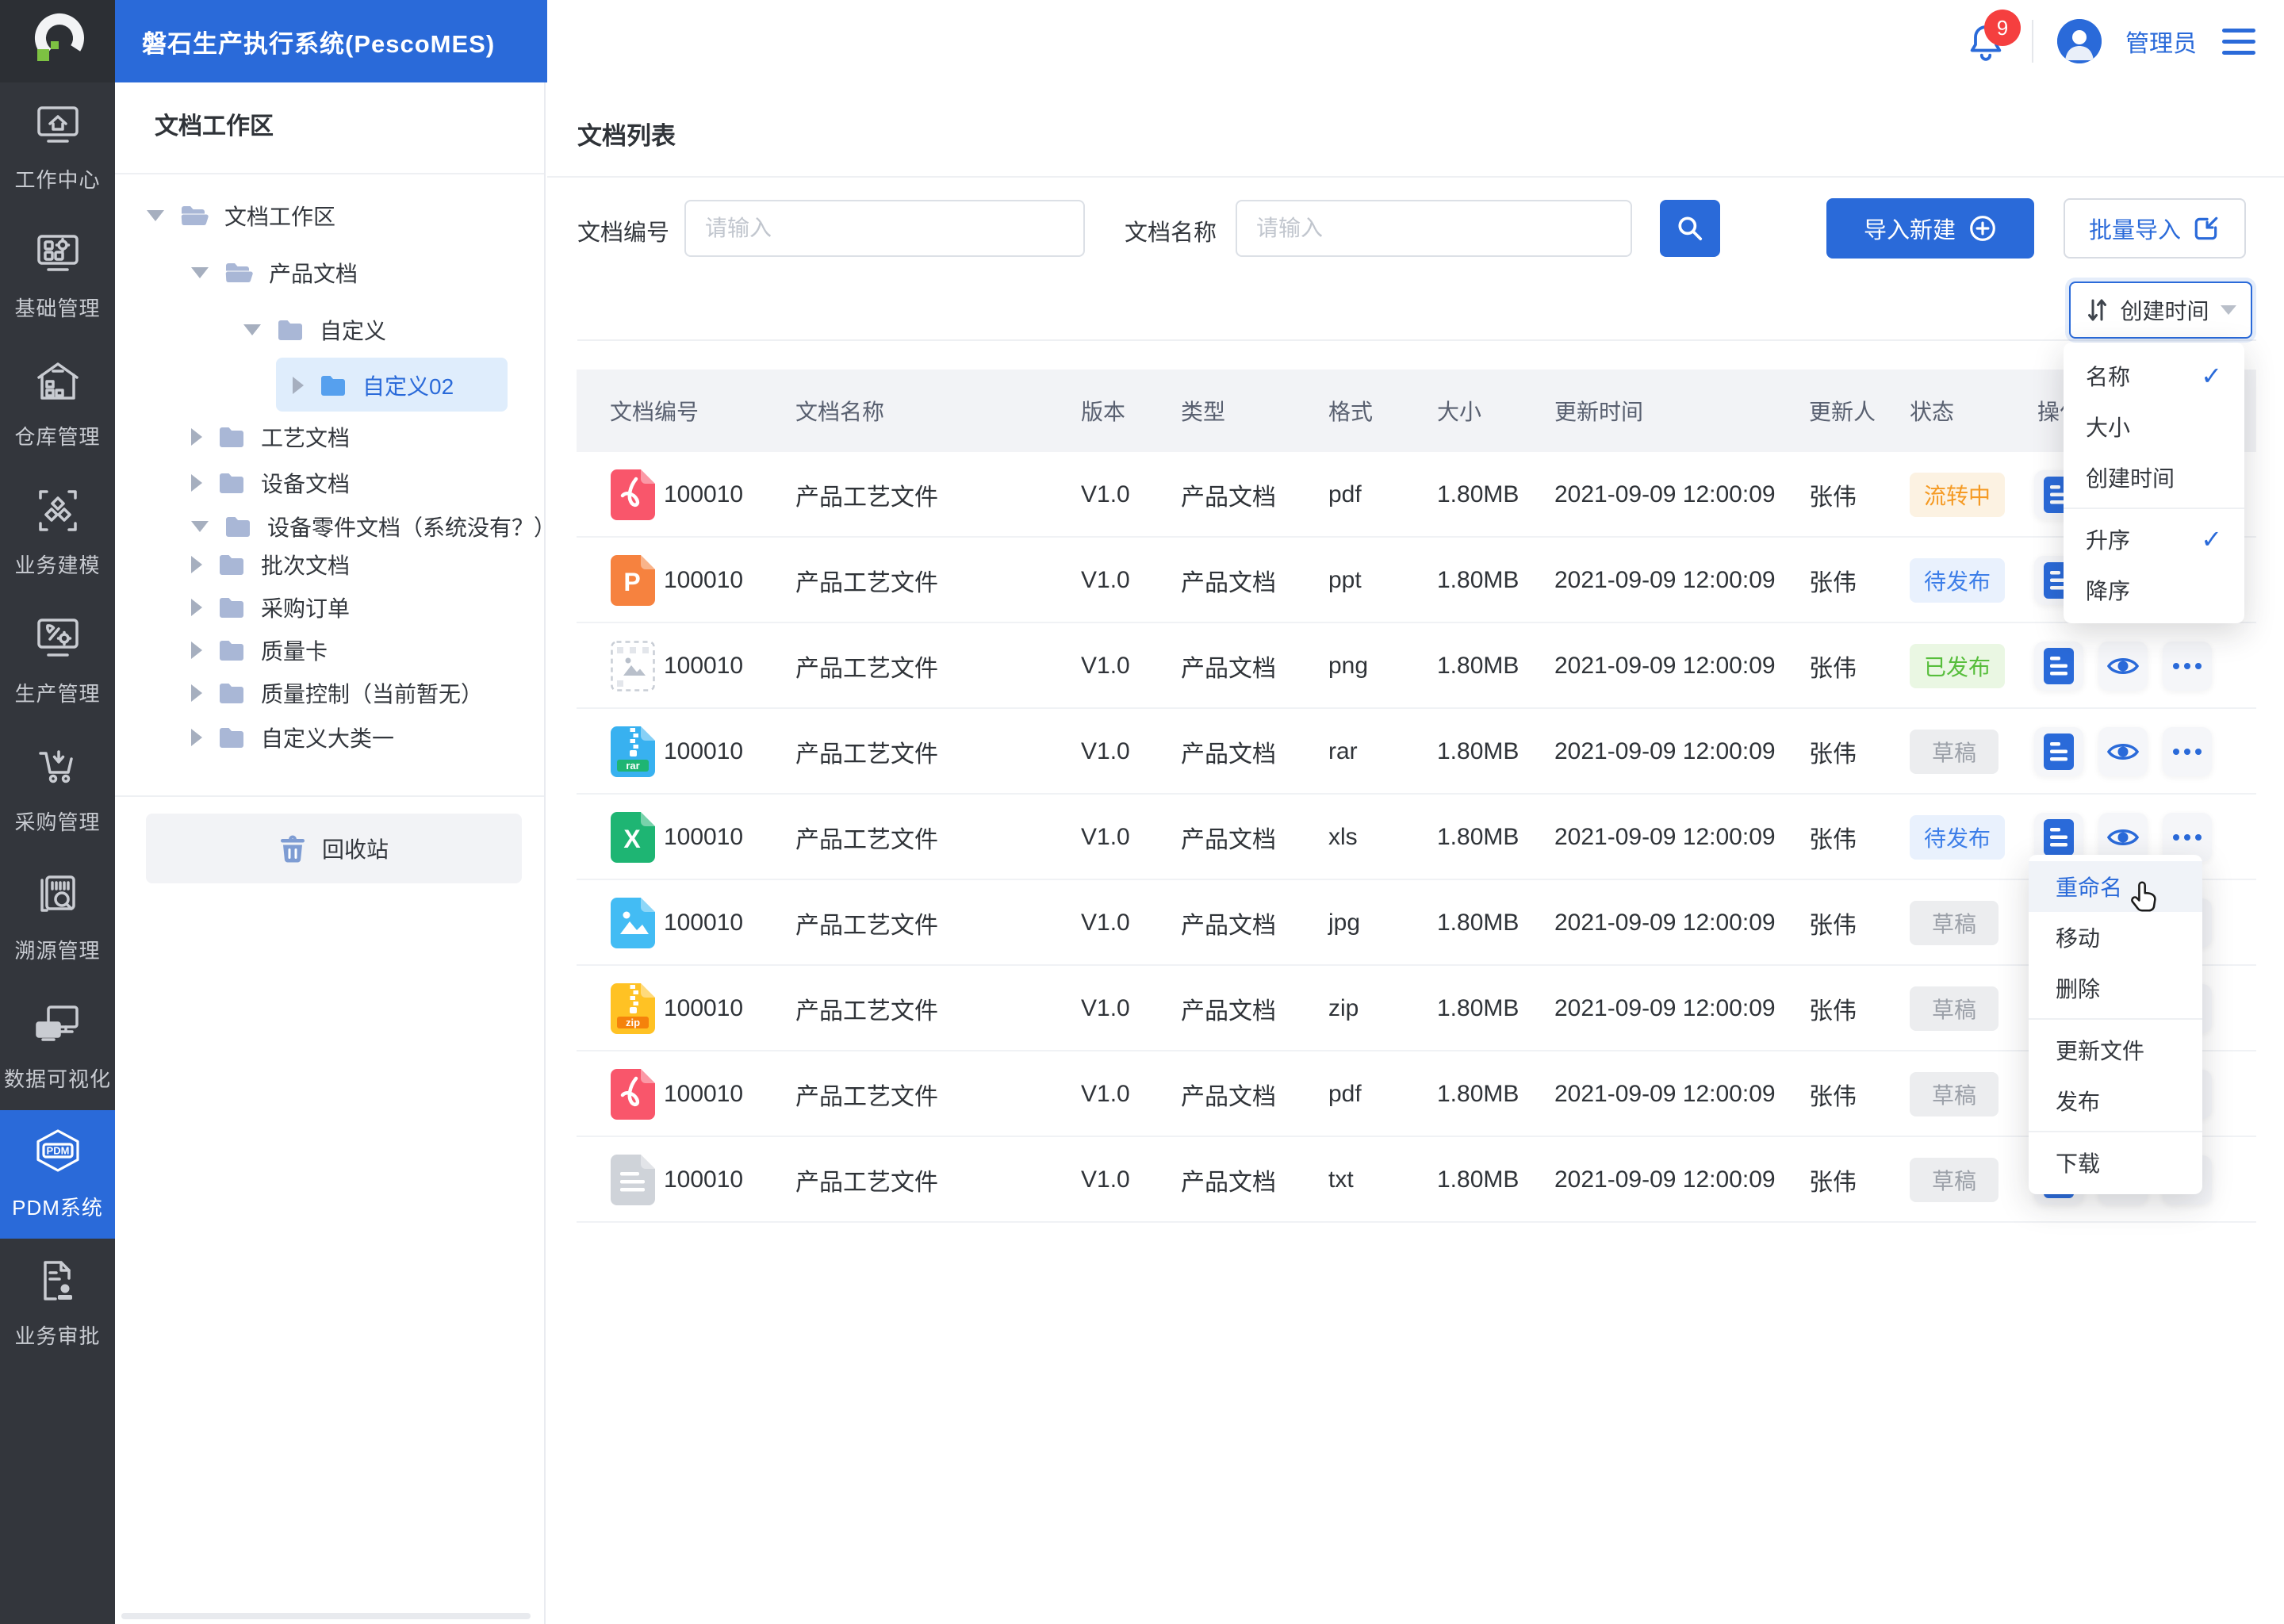 The height and width of the screenshot is (1624, 2284). I want to click on tree-node-10: 质量卡, so click(329, 650).